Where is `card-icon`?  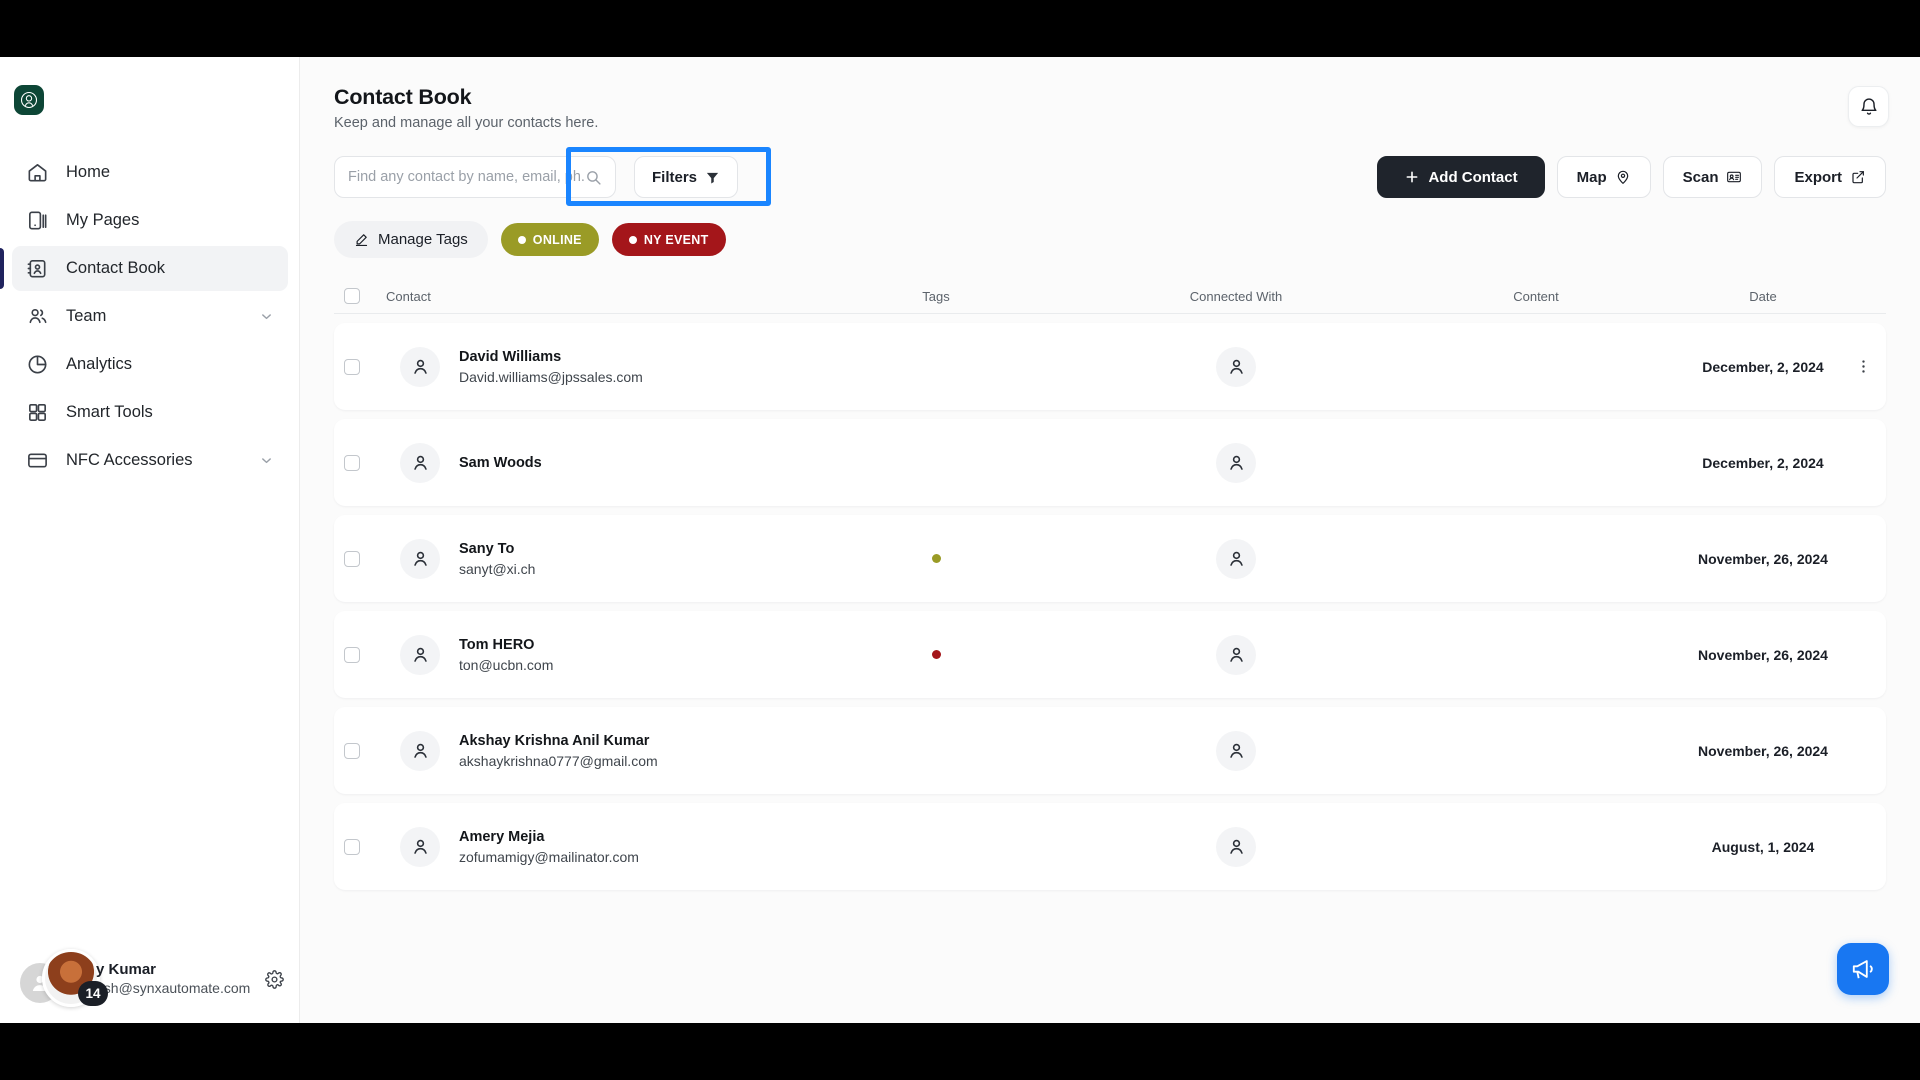 card-icon is located at coordinates (37, 460).